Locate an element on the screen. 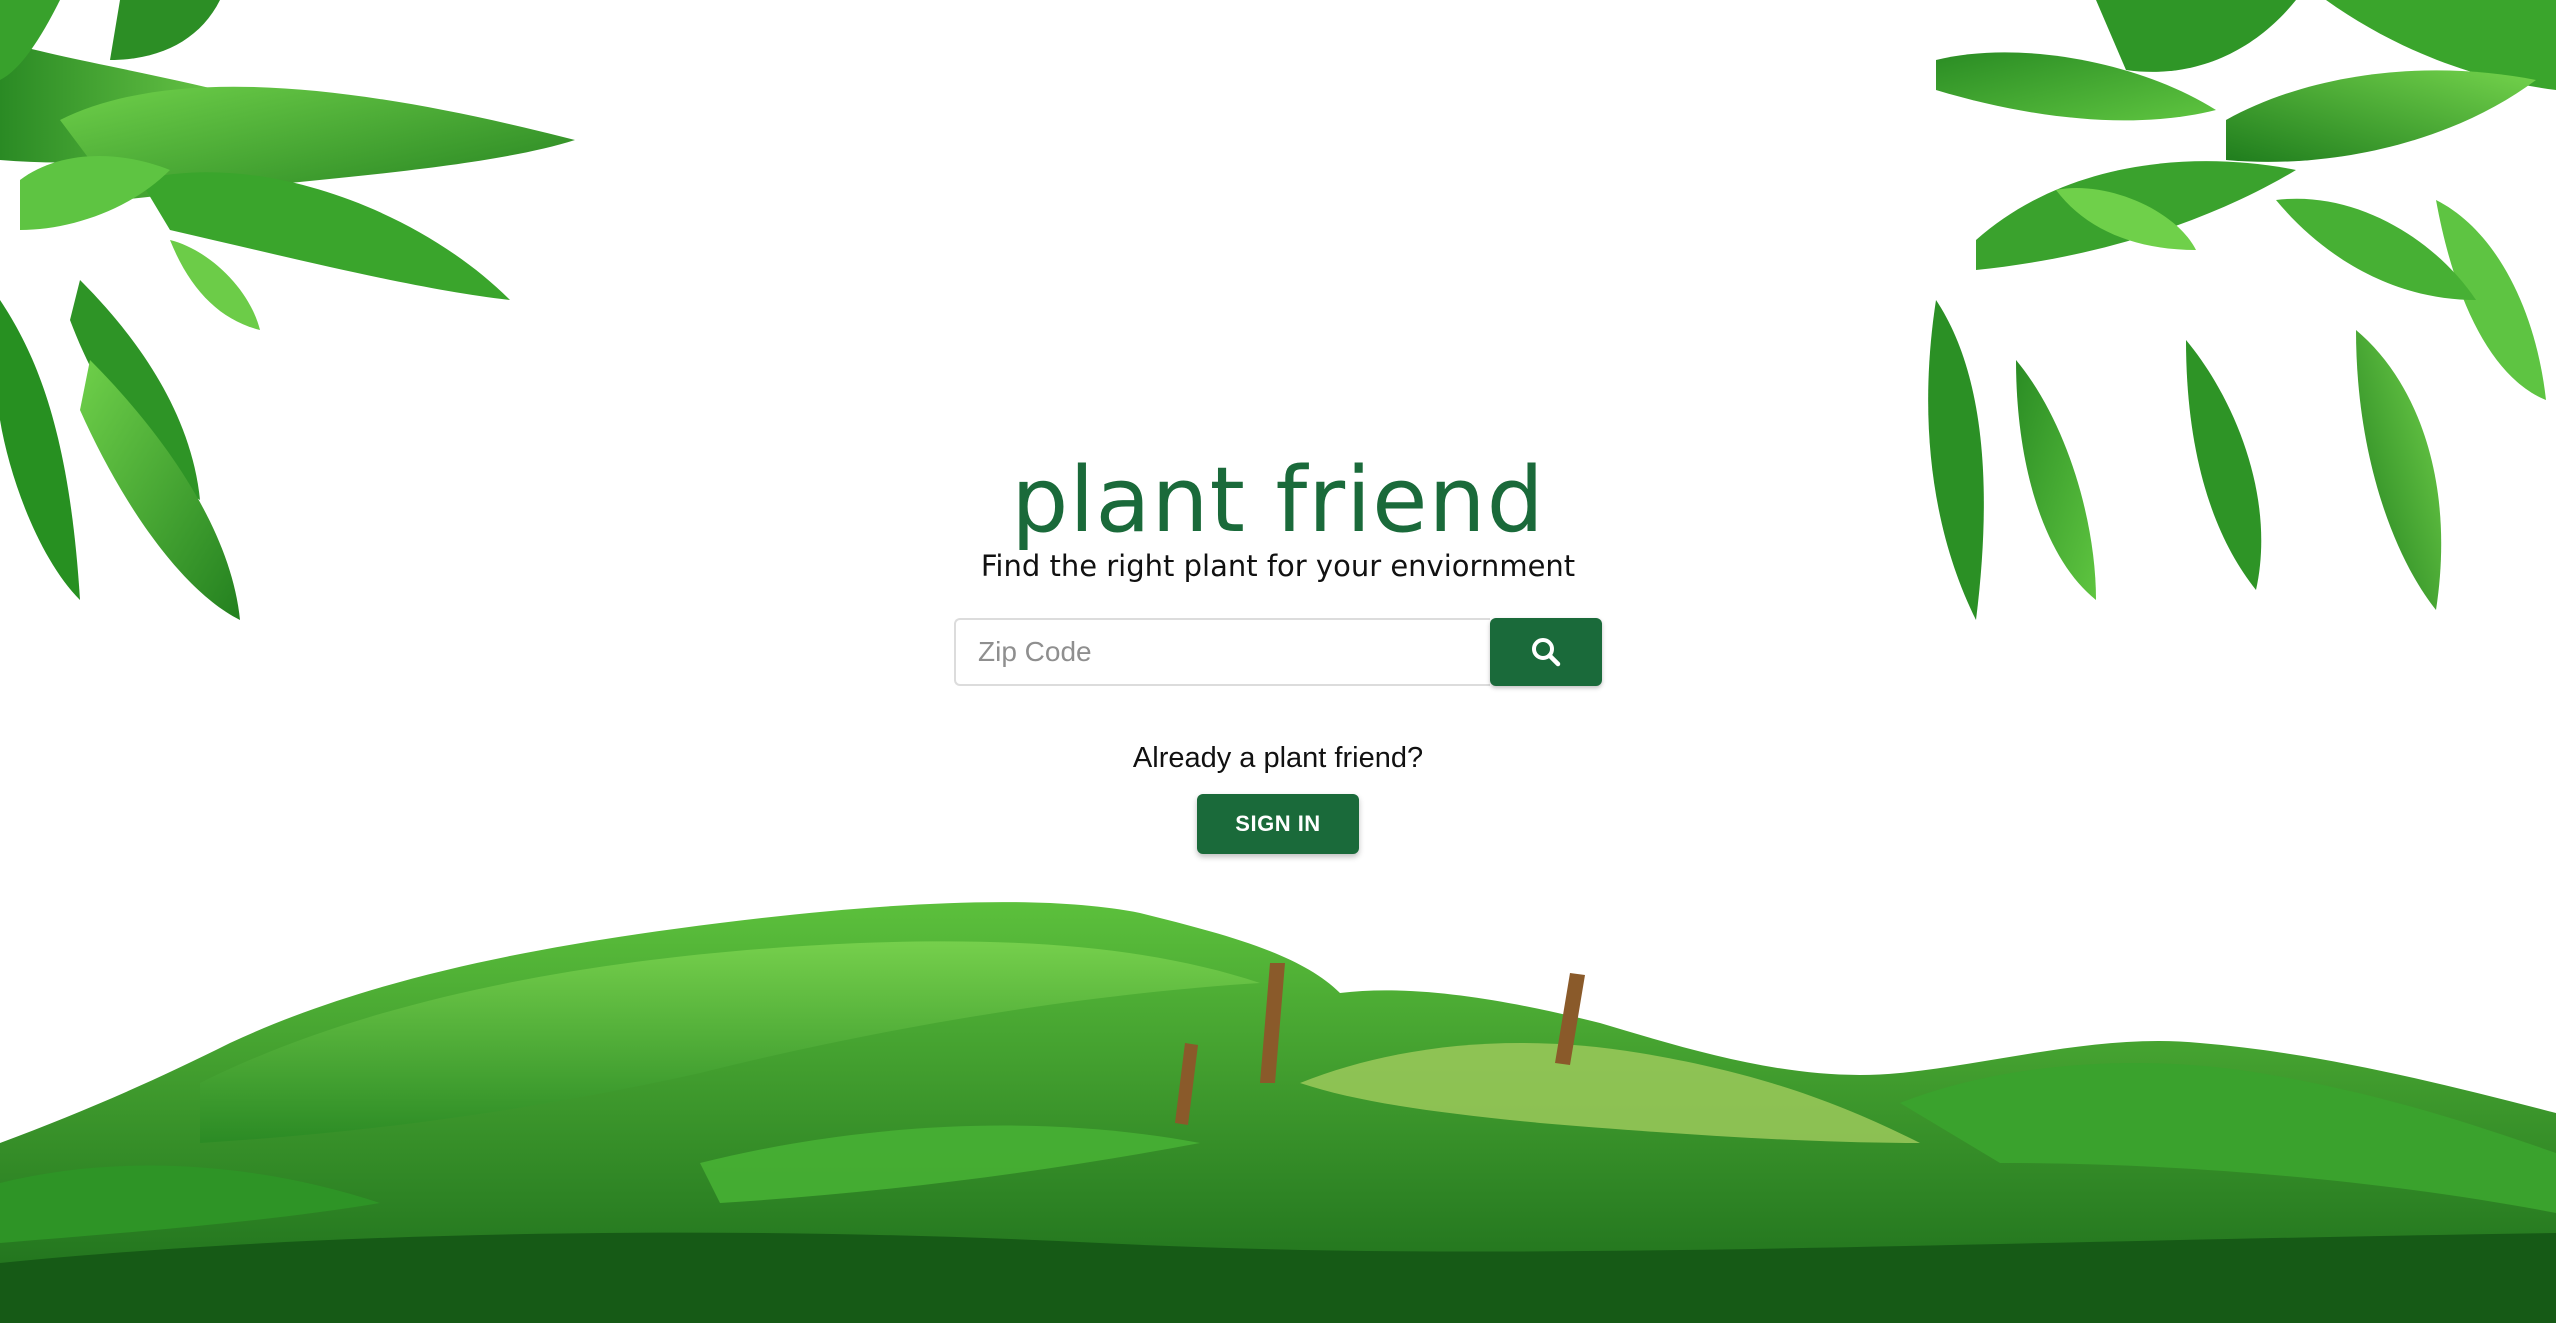 The width and height of the screenshot is (2556, 1323). search-icon is located at coordinates (1546, 652).